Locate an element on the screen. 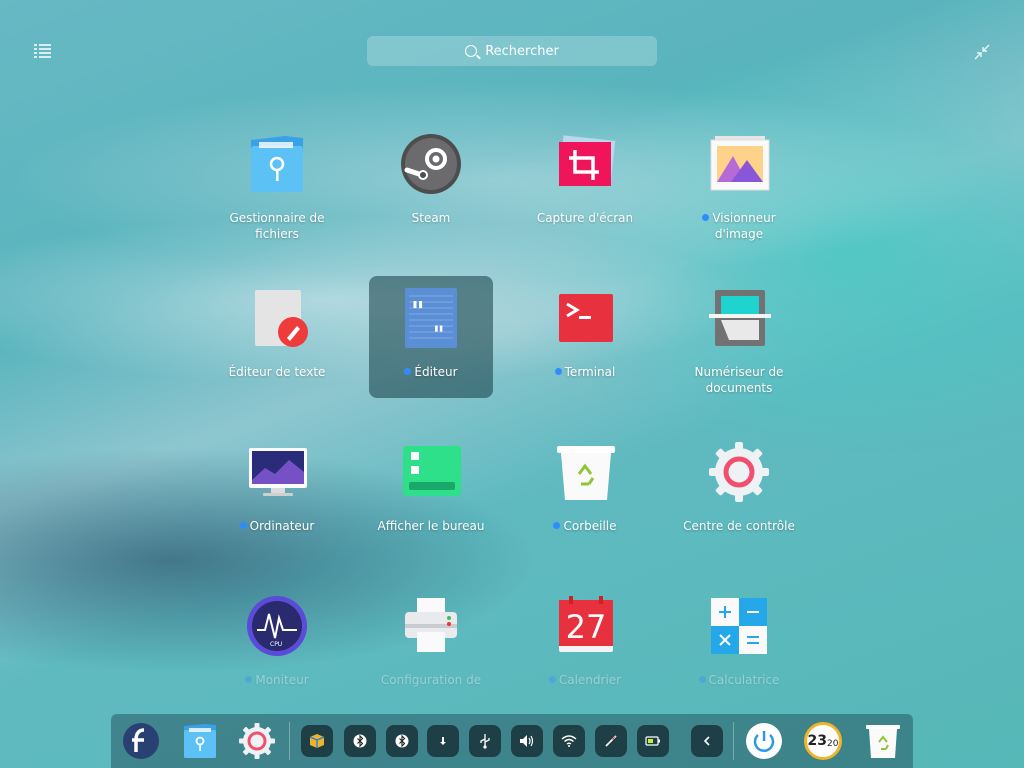 This screenshot has width=1024, height=768. app-label: Centre de contrôle is located at coordinates (739, 526).